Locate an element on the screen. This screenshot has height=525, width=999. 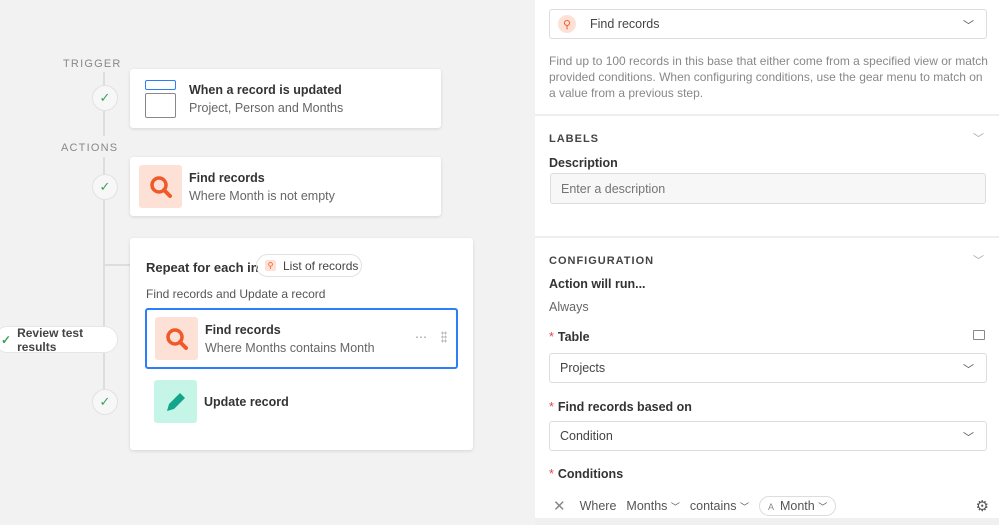
where-label: Where is located at coordinates (598, 506).